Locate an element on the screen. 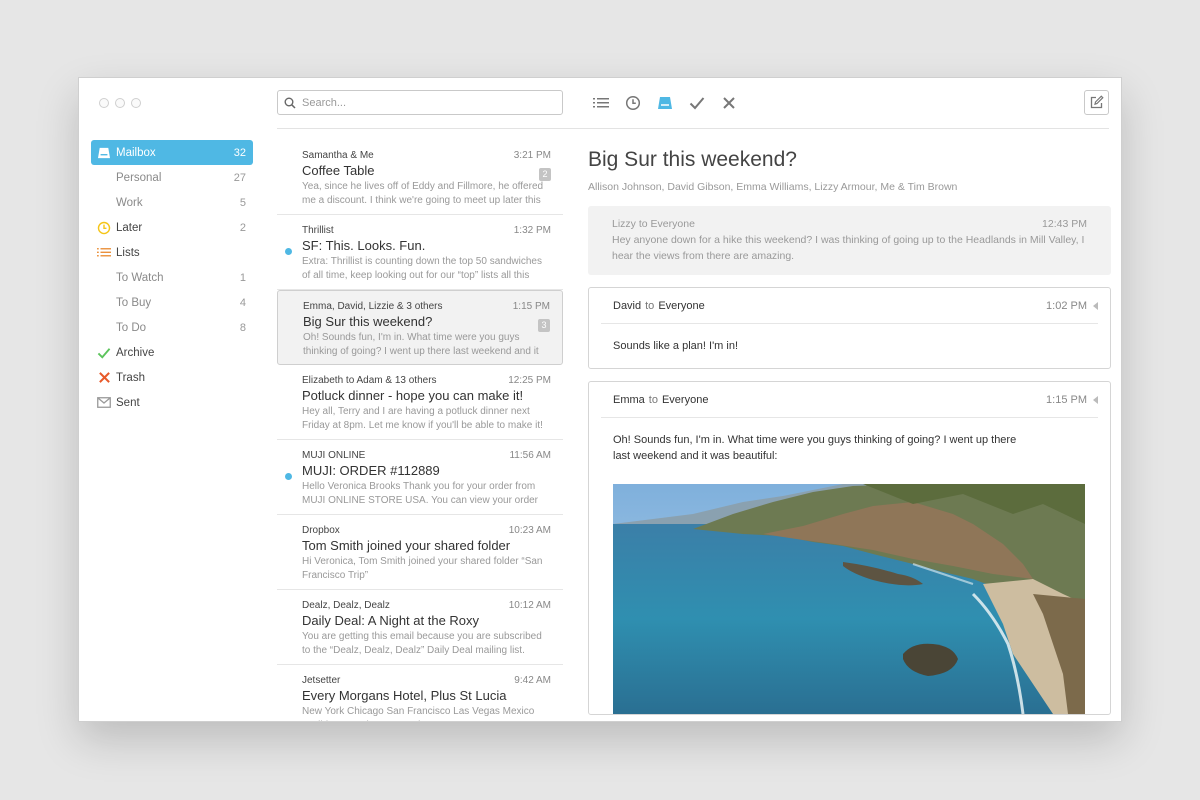  sidebar-item-count: 1 is located at coordinates (242, 277).